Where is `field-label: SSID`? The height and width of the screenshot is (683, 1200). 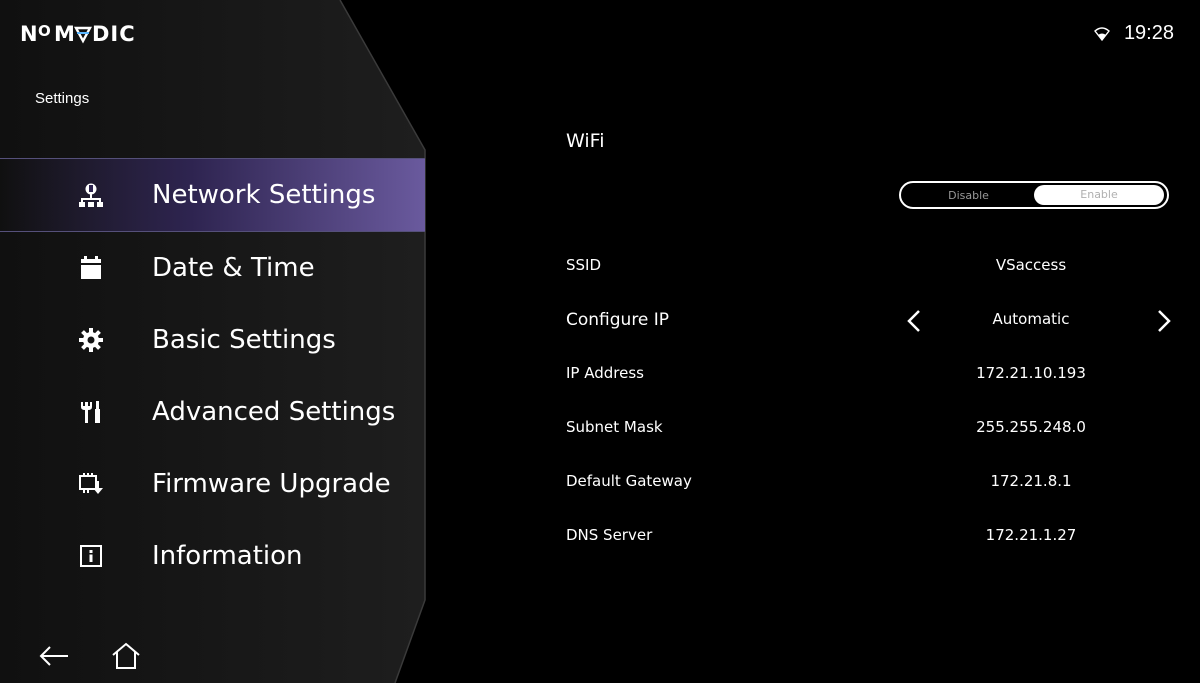 field-label: SSID is located at coordinates (584, 265).